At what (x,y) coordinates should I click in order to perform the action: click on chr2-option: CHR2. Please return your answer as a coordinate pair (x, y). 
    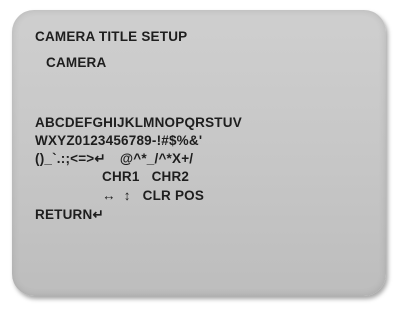
    Looking at the image, I should click on (171, 176).